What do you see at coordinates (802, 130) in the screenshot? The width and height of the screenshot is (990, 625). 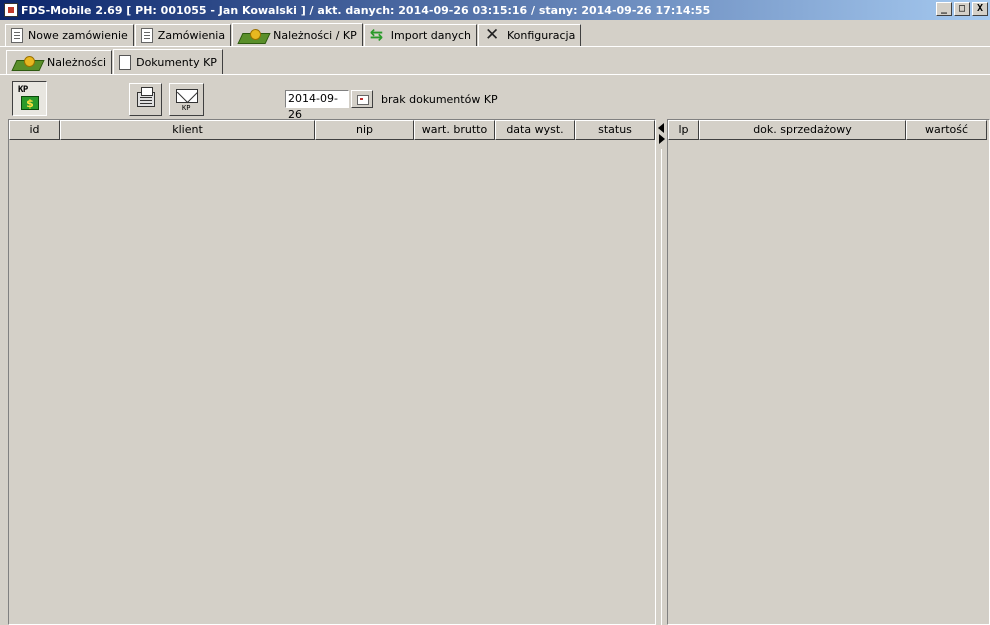 I see `column-header-dok-sprzedazowy: dok. sprzedażowy` at bounding box center [802, 130].